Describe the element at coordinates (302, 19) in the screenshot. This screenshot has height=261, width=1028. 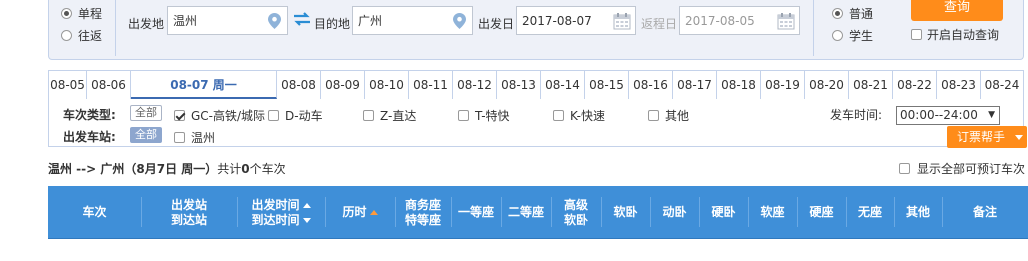
I see `swap-icon` at that location.